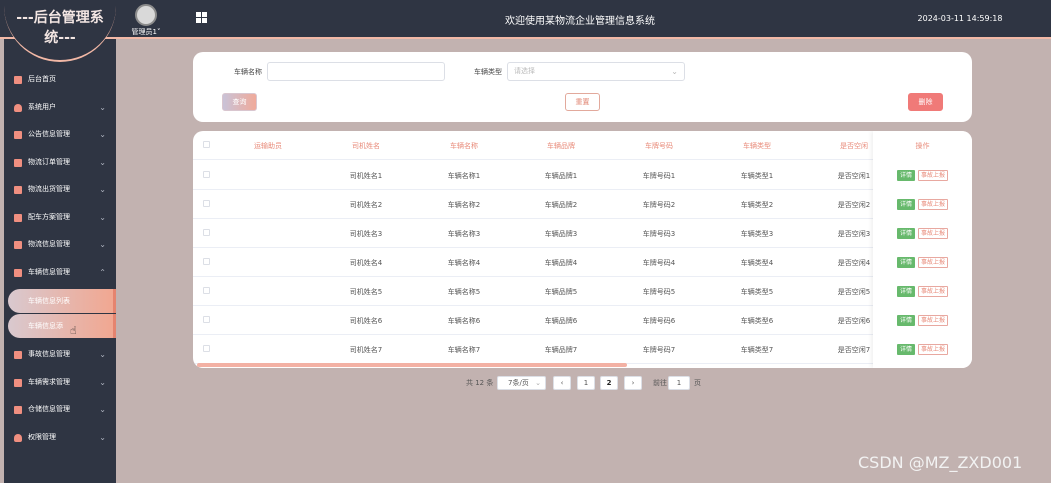 The height and width of the screenshot is (483, 1051). What do you see at coordinates (356, 71) in the screenshot?
I see `vehicle-name-input` at bounding box center [356, 71].